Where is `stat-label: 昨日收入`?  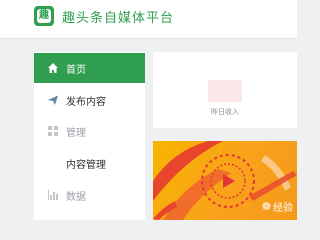 stat-label: 昨日收入 is located at coordinates (225, 112).